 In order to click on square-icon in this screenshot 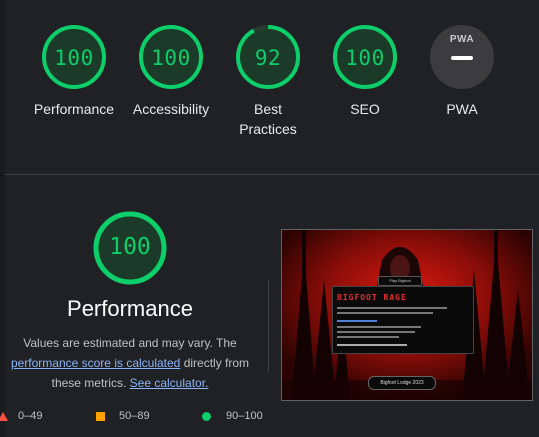, I will do `click(100, 416)`.